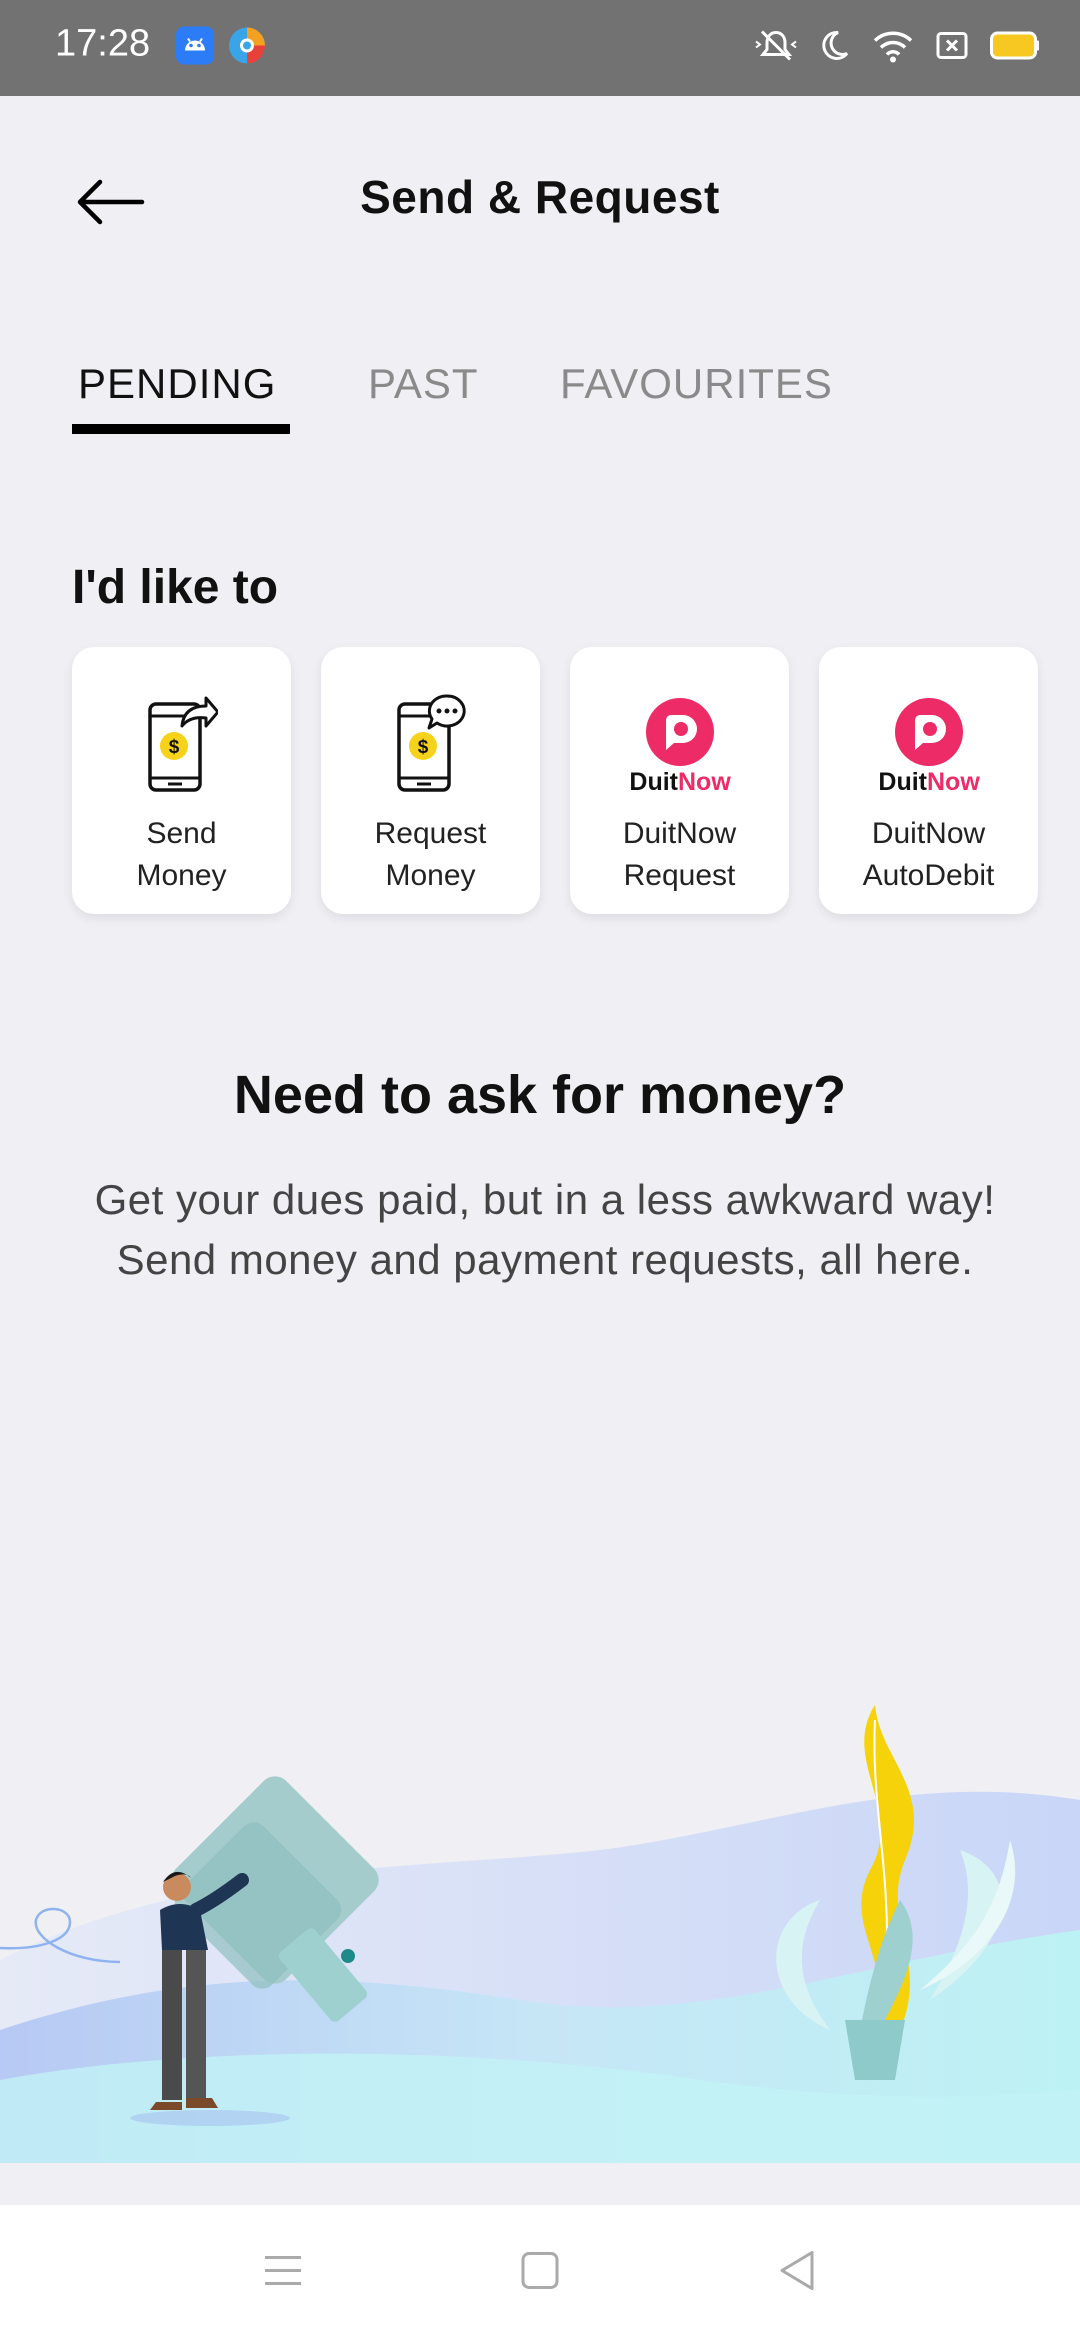  I want to click on duitnow-autodebit-card: Duit Now DuitNow AutoDebit, so click(928, 780).